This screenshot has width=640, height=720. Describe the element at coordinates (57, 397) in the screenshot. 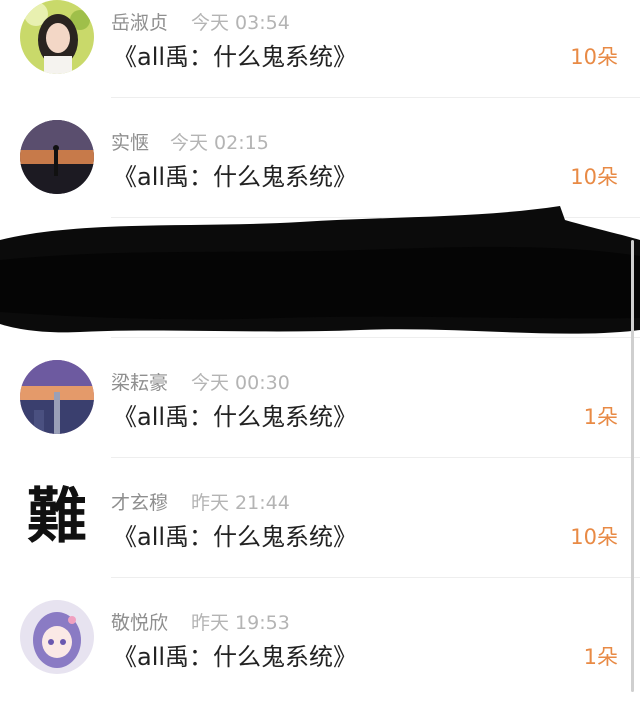

I see `city-dusk-avatar` at that location.